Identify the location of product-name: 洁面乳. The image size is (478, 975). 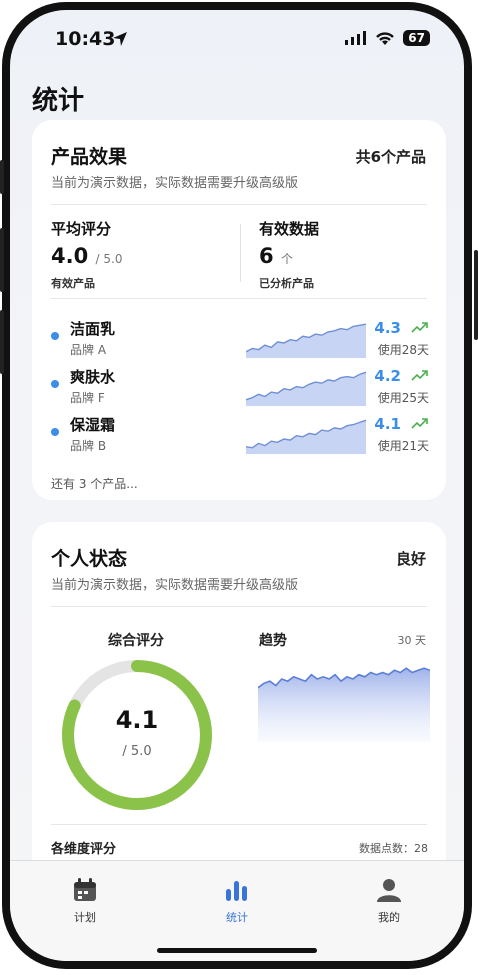
(93, 329).